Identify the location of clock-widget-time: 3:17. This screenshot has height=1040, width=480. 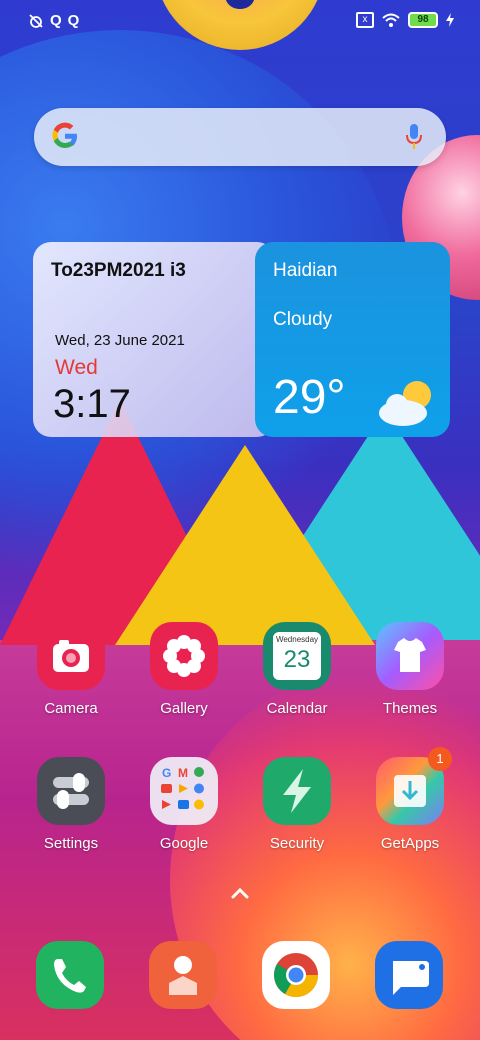
(92, 404).